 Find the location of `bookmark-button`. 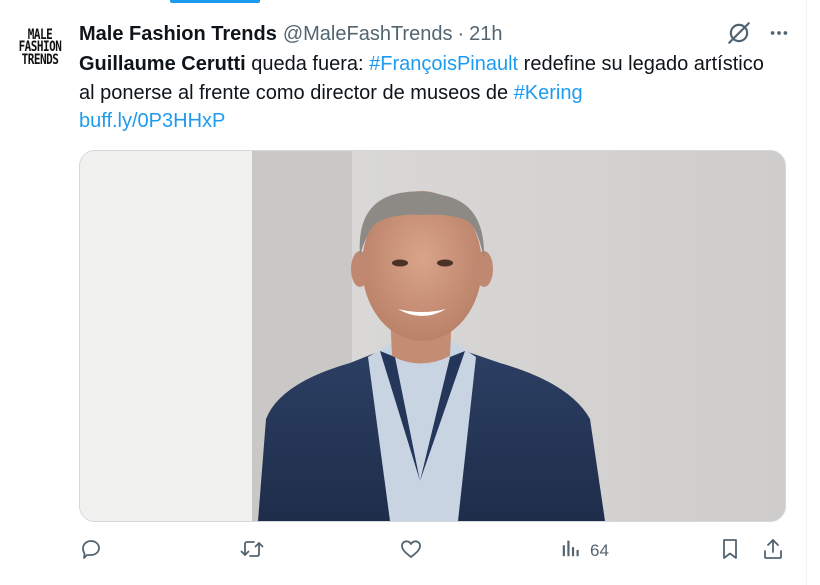

bookmark-button is located at coordinates (730, 551).